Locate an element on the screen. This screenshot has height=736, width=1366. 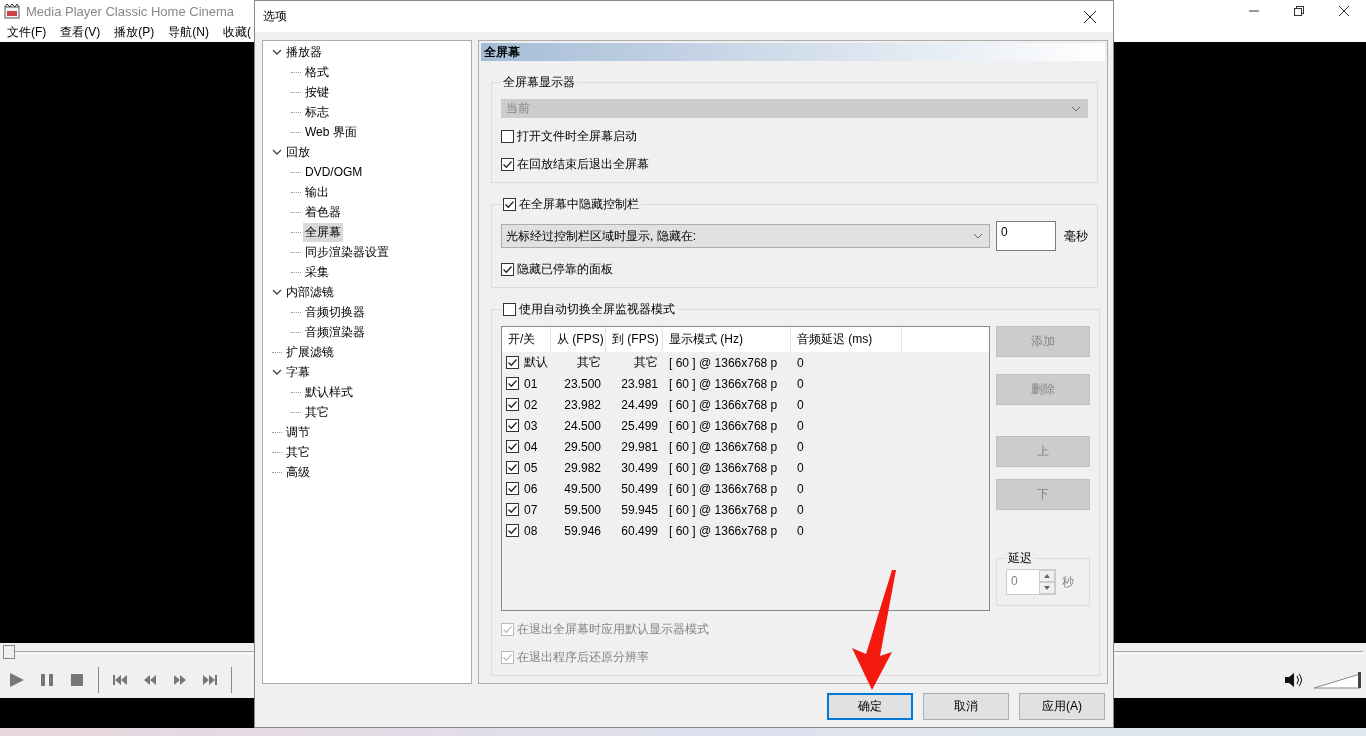
table-cell-text: 30.499 is located at coordinates (639, 467).